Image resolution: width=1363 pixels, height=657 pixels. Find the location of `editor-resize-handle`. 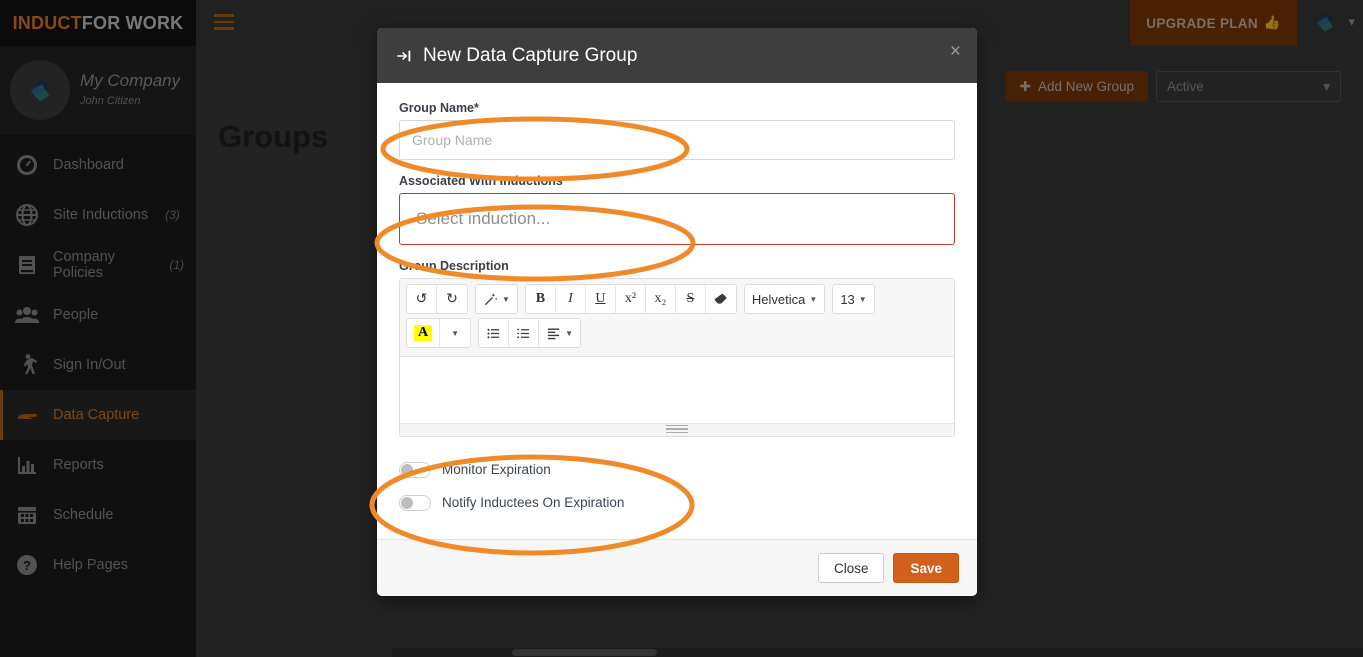

editor-resize-handle is located at coordinates (677, 429).